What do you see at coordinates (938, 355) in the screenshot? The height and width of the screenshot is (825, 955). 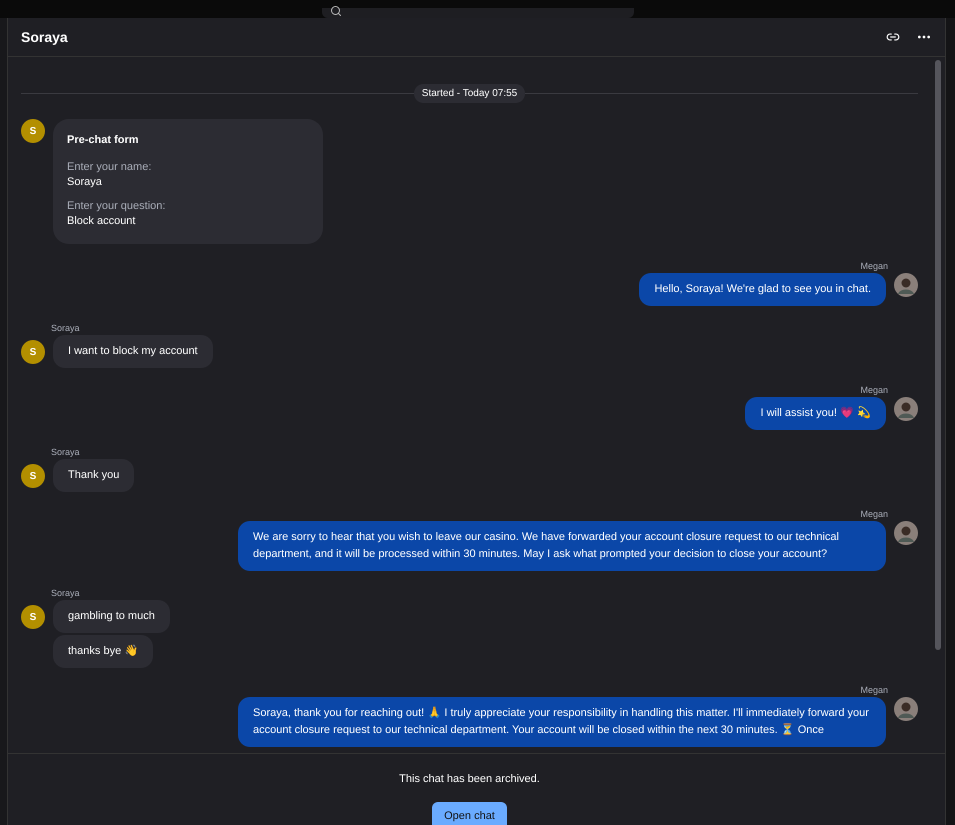 I see `scrollbar-thumb` at bounding box center [938, 355].